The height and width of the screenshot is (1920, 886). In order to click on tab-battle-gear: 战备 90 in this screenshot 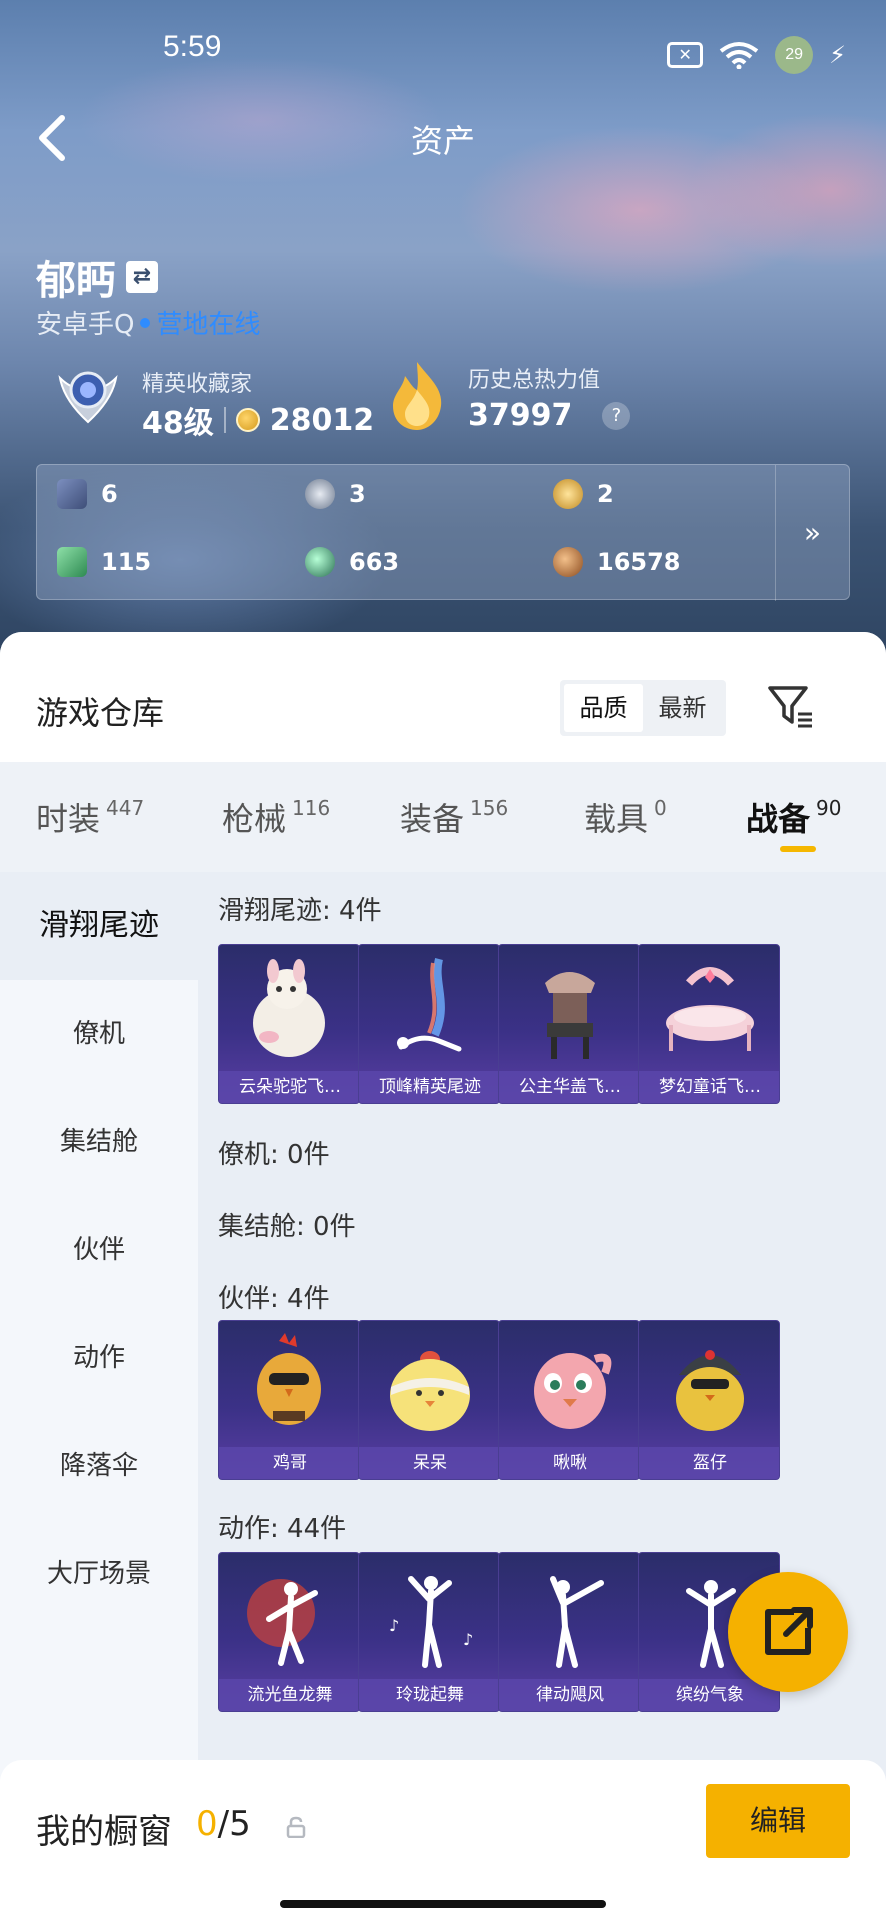, I will do `click(793, 817)`.